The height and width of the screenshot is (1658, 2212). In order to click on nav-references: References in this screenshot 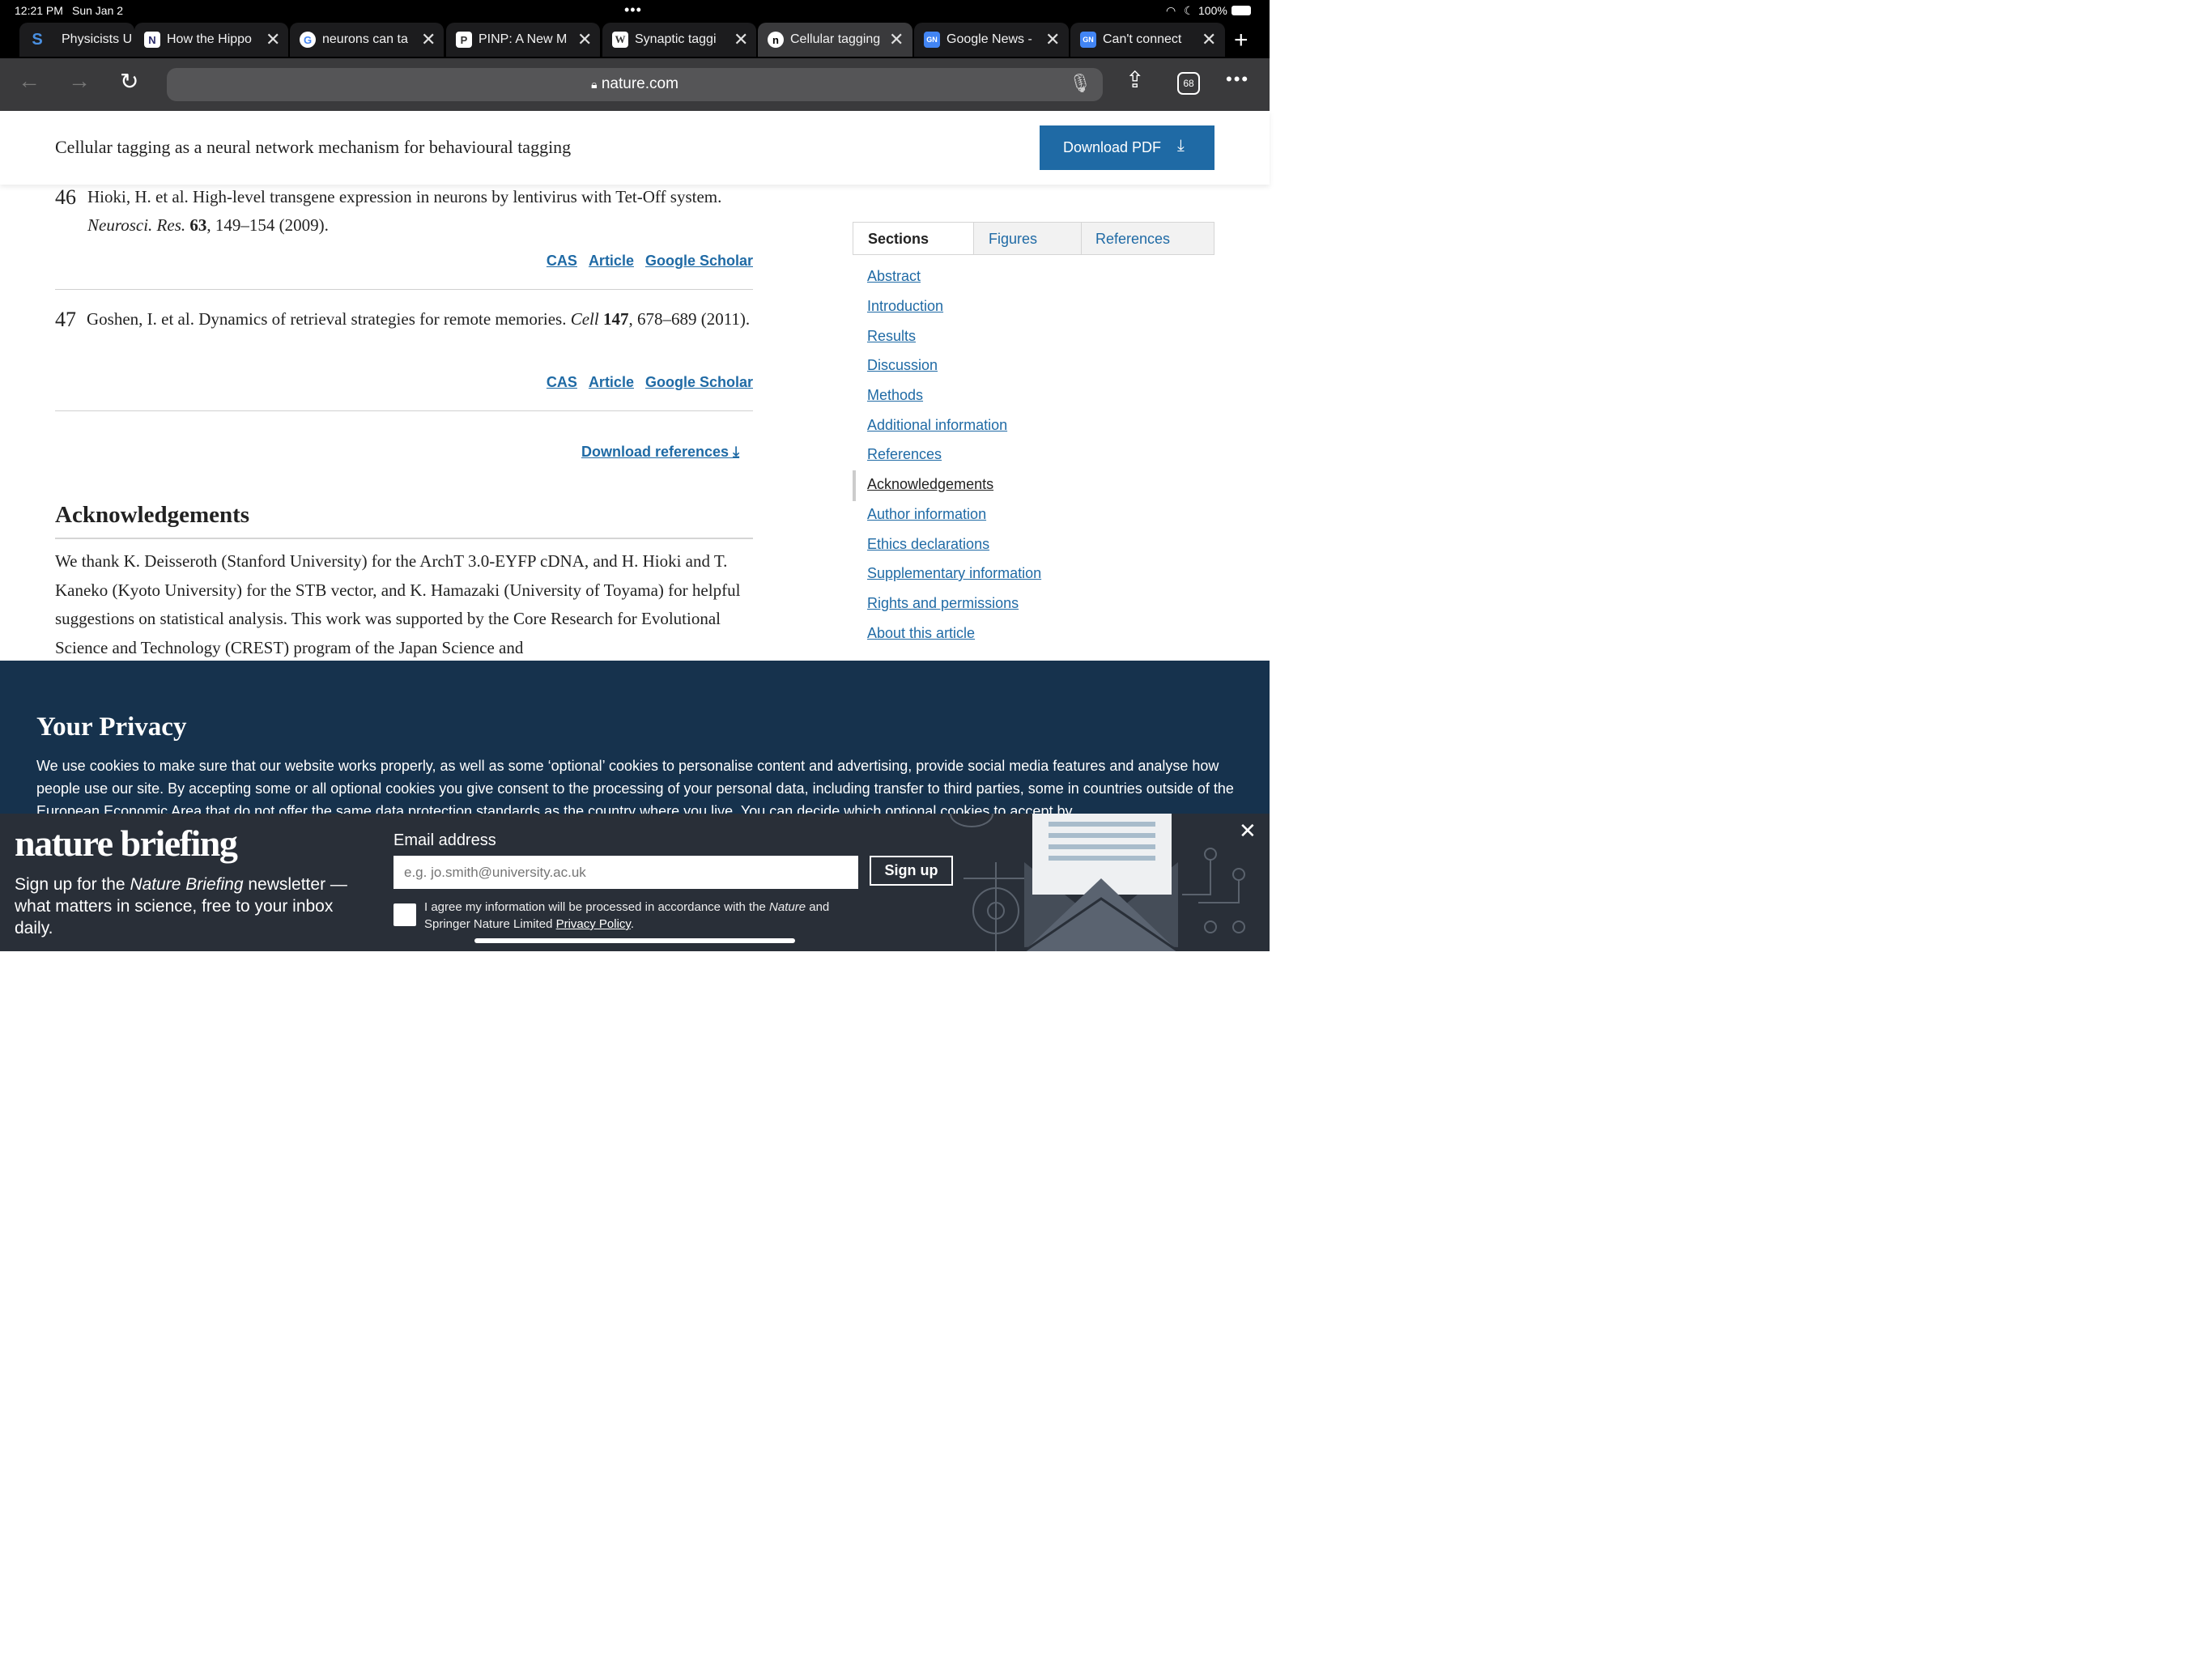, I will do `click(904, 454)`.